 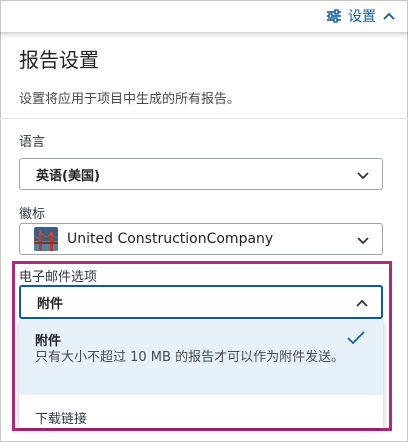 What do you see at coordinates (201, 174) in the screenshot?
I see `language-select: 英语(美国)` at bounding box center [201, 174].